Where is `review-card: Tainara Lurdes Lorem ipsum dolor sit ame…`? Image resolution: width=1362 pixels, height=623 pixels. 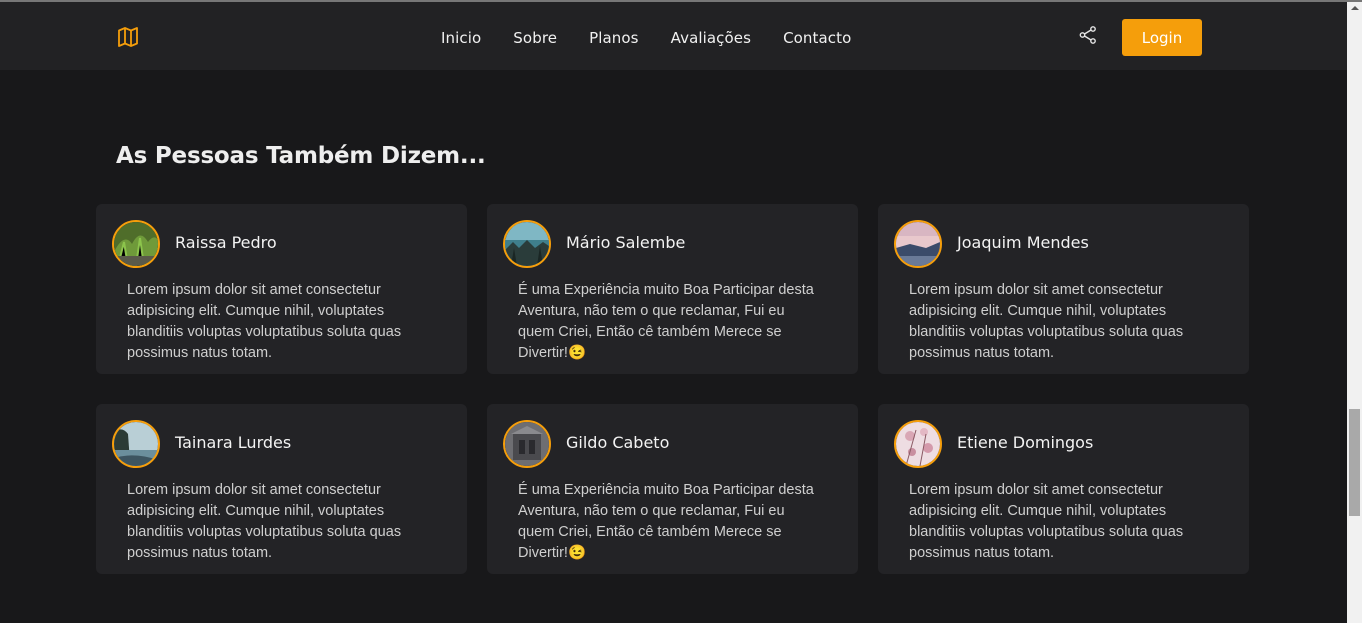
review-card: Tainara Lurdes Lorem ipsum dolor sit ame… is located at coordinates (281, 489).